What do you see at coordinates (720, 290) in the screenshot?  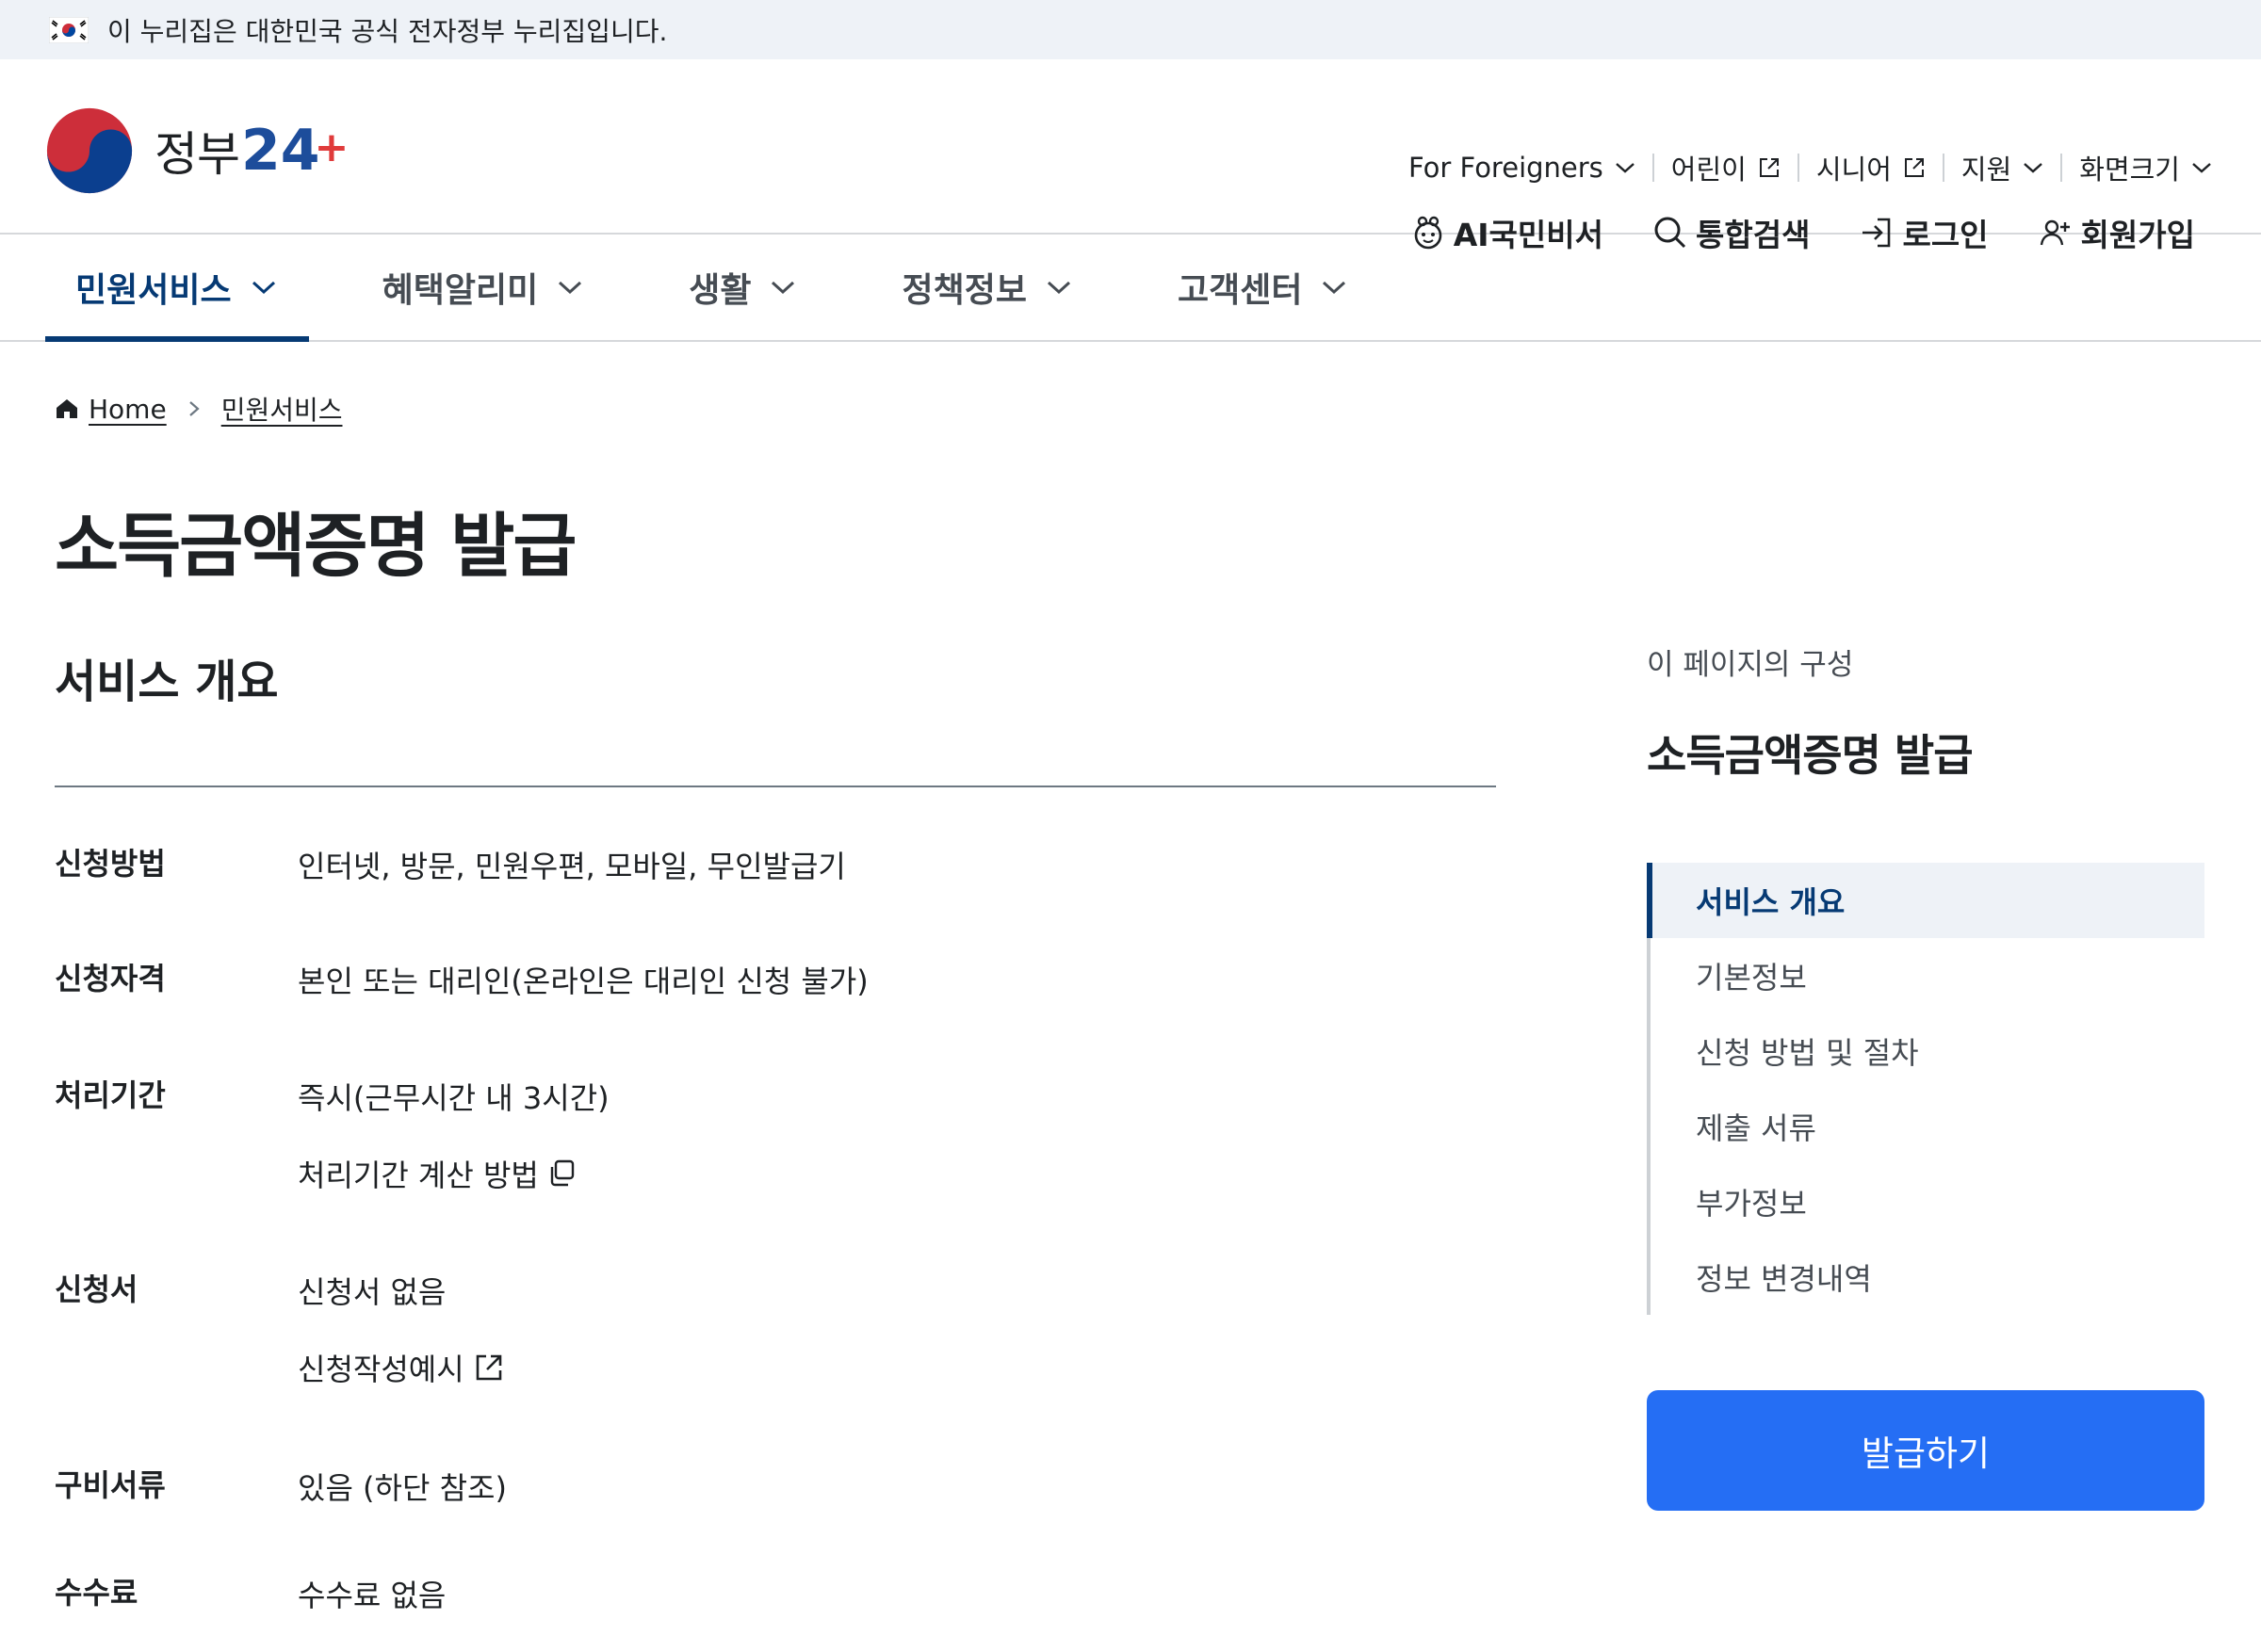 I see `nav-label: 생활` at bounding box center [720, 290].